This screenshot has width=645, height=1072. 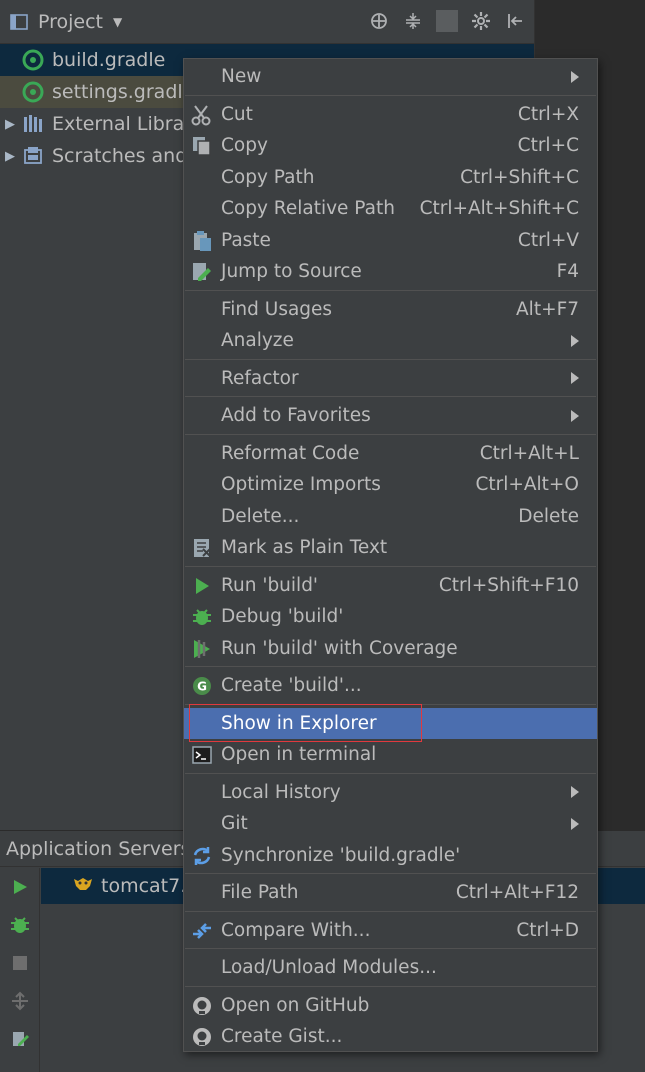 I want to click on menu-item-label: Copy Path, so click(x=268, y=177).